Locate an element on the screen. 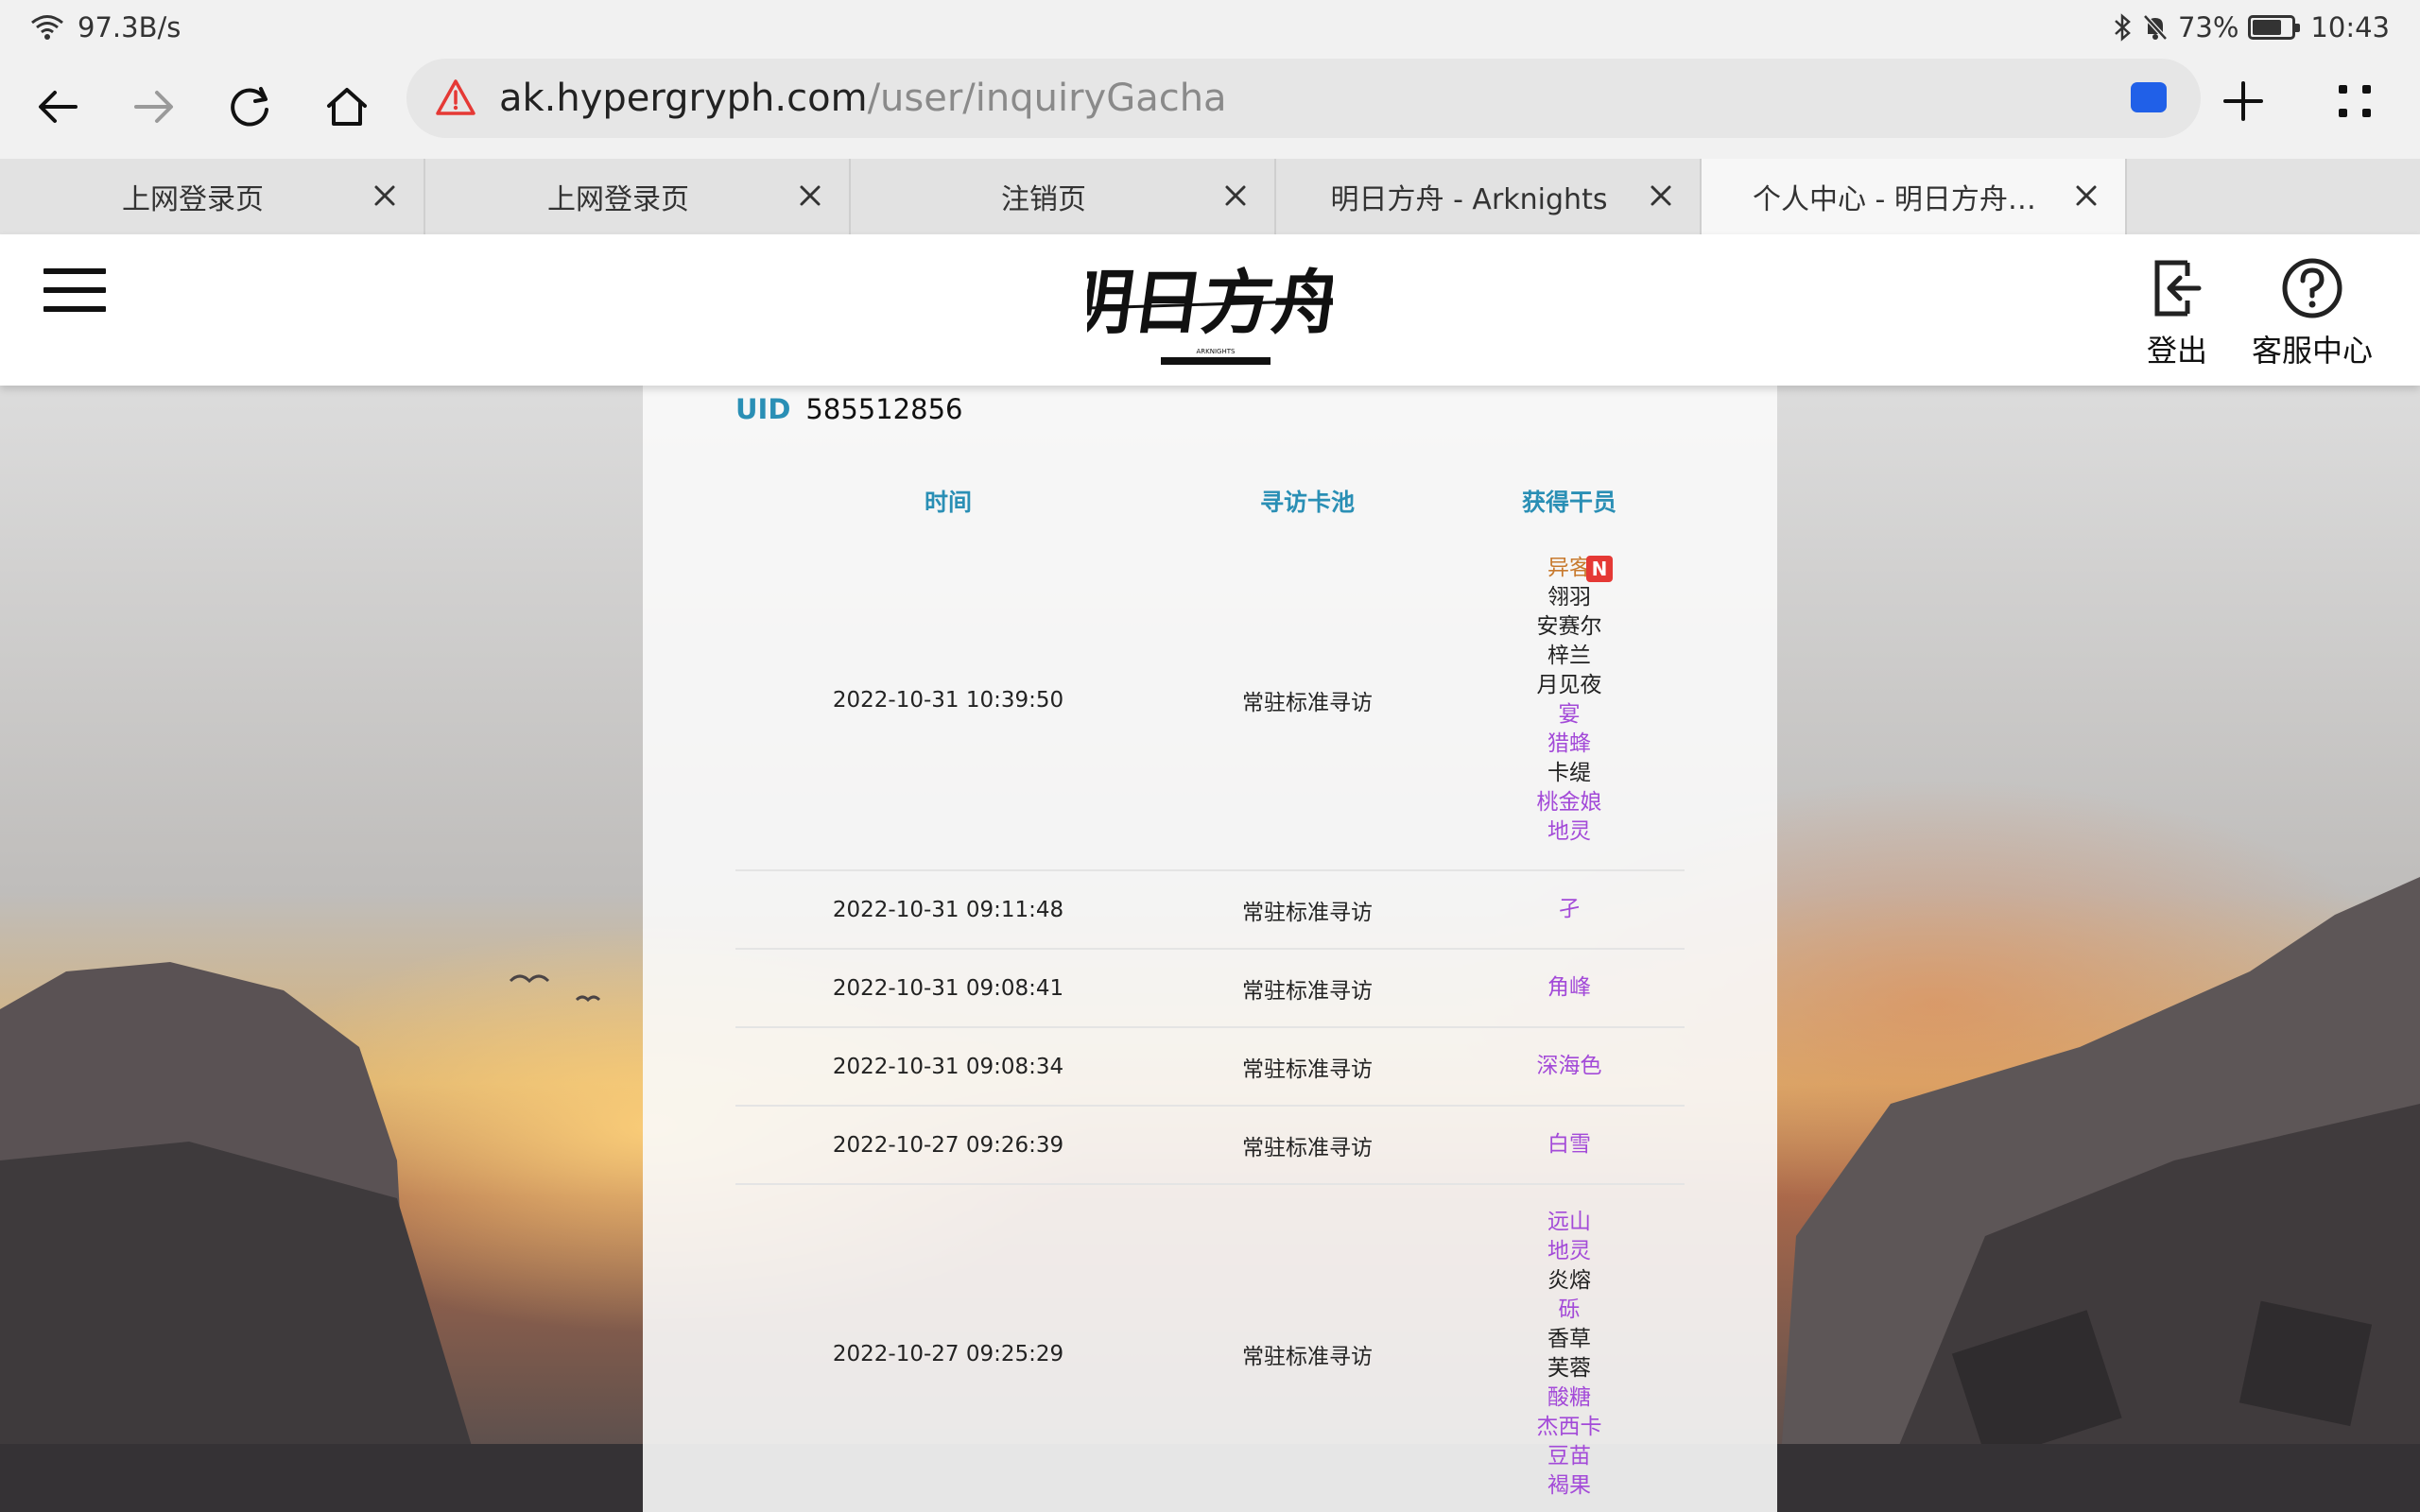  pull-operators: 角峰 is located at coordinates (1569, 988).